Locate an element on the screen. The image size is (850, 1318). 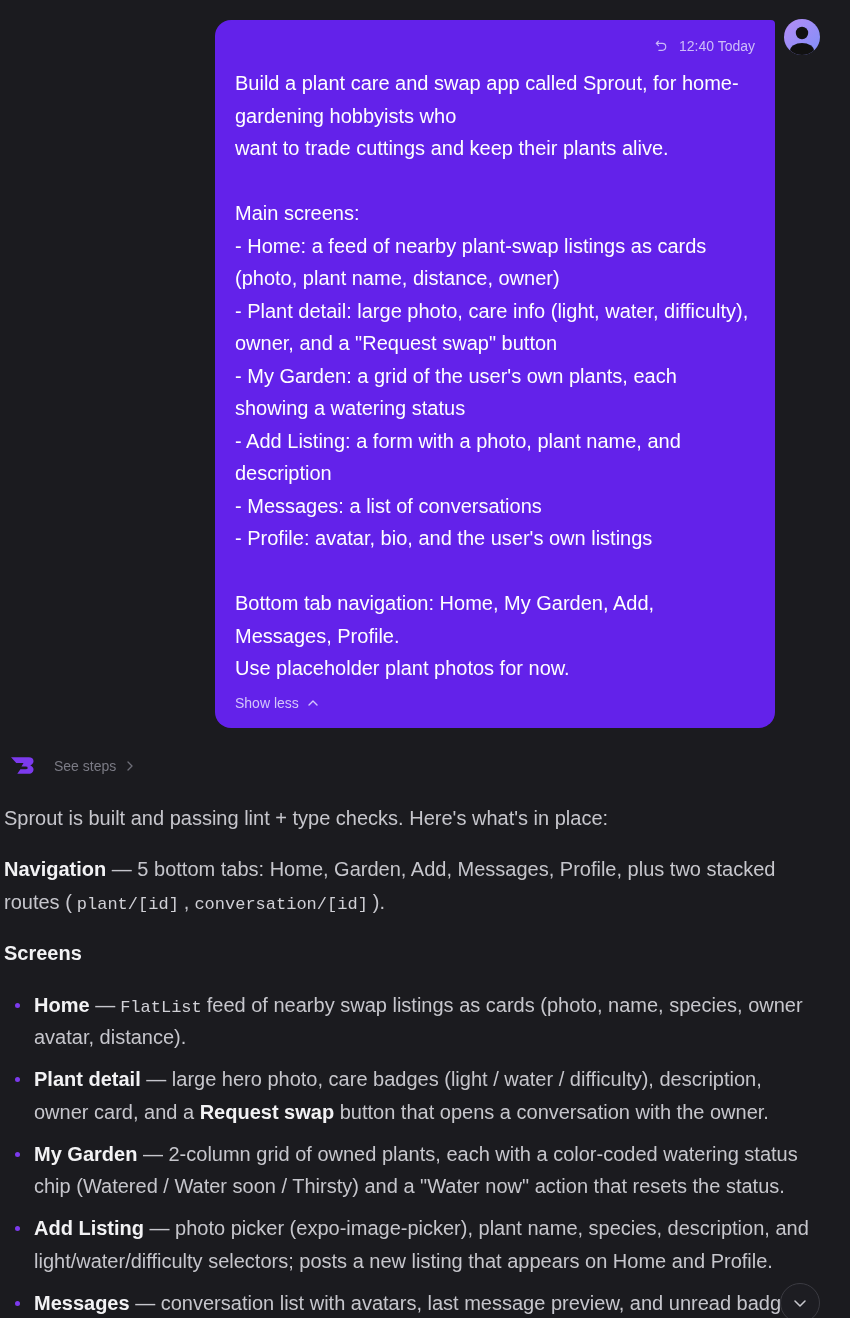
see-steps-button: See steps is located at coordinates (94, 765).